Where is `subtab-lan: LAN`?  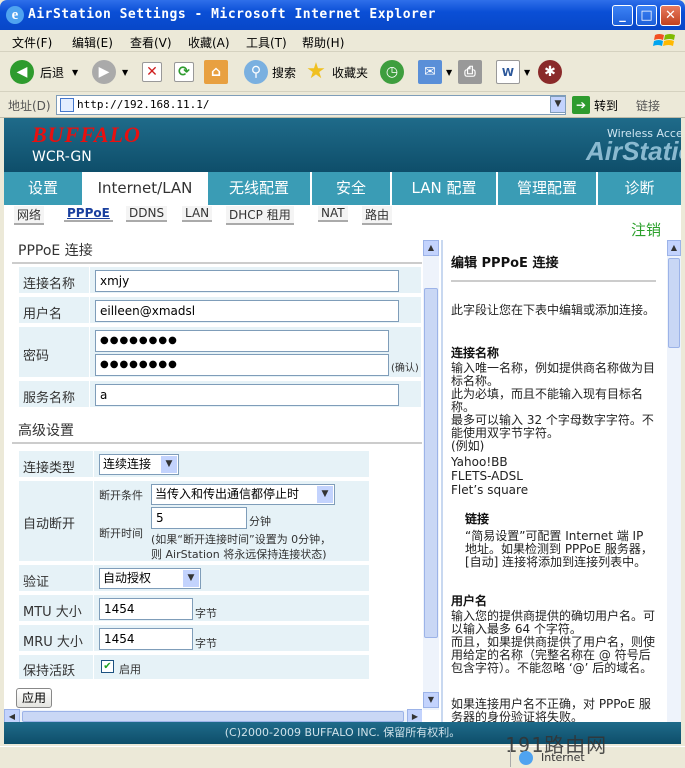 subtab-lan: LAN is located at coordinates (197, 214).